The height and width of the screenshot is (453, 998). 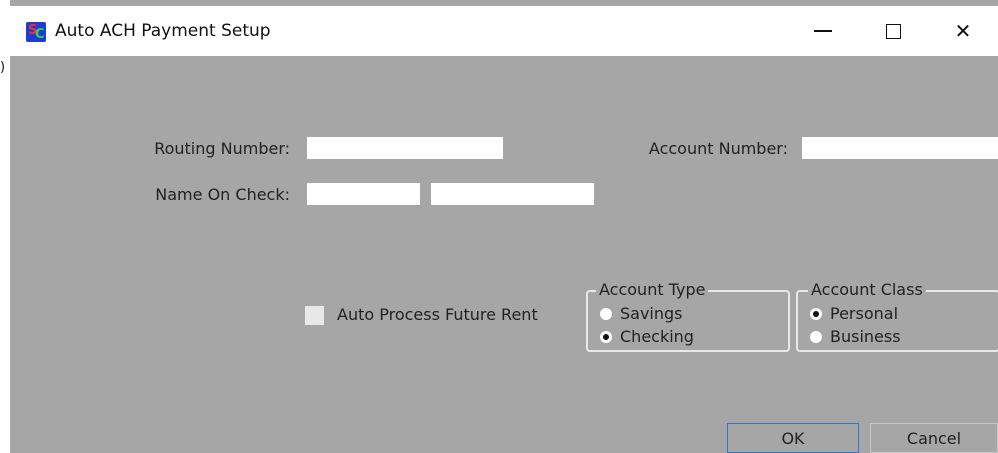 What do you see at coordinates (657, 336) in the screenshot?
I see `radio-checking-label: Checking` at bounding box center [657, 336].